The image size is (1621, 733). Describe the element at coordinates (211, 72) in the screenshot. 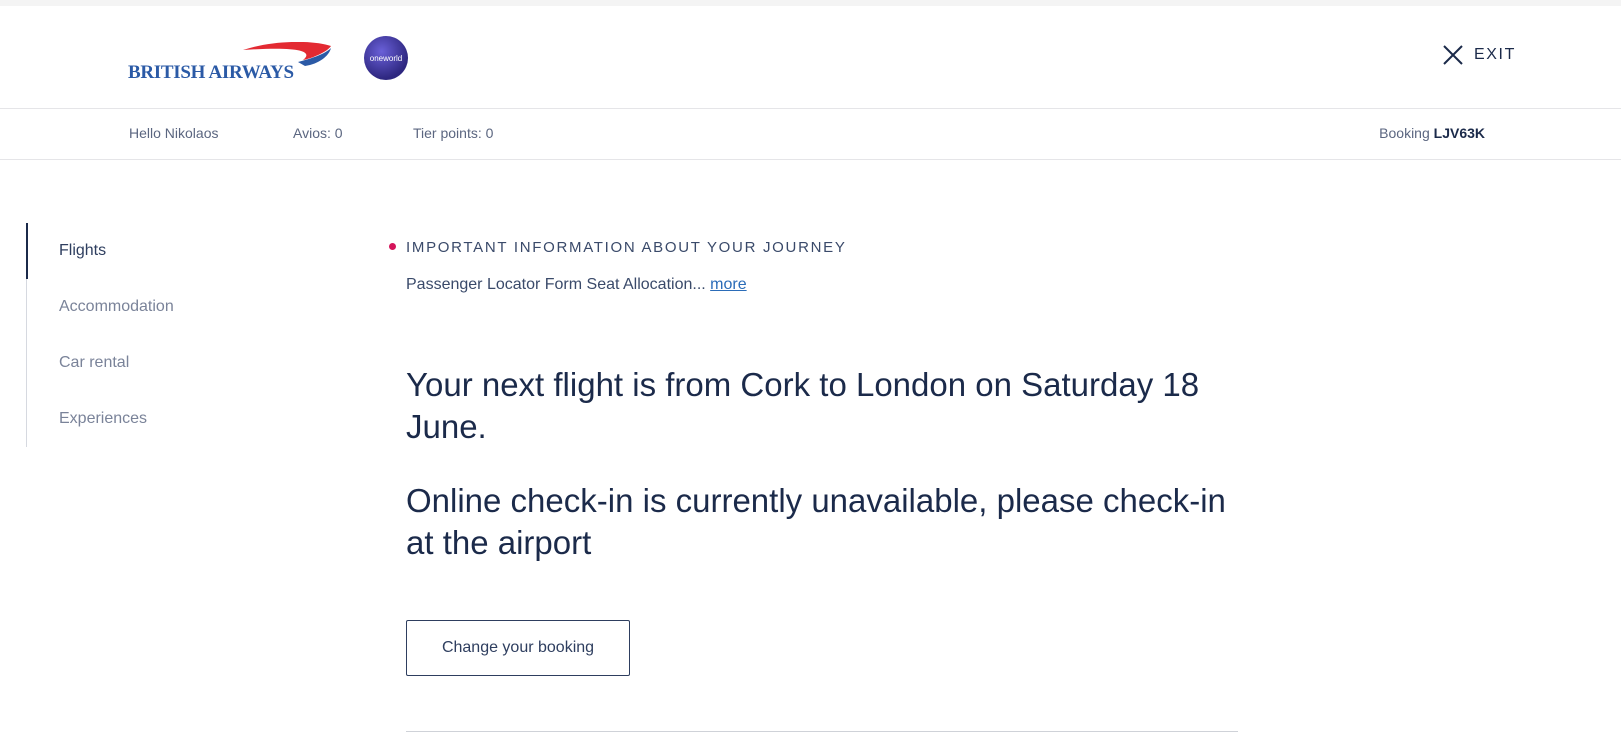

I see `brand-name: BRITISH AIRWAYS` at that location.